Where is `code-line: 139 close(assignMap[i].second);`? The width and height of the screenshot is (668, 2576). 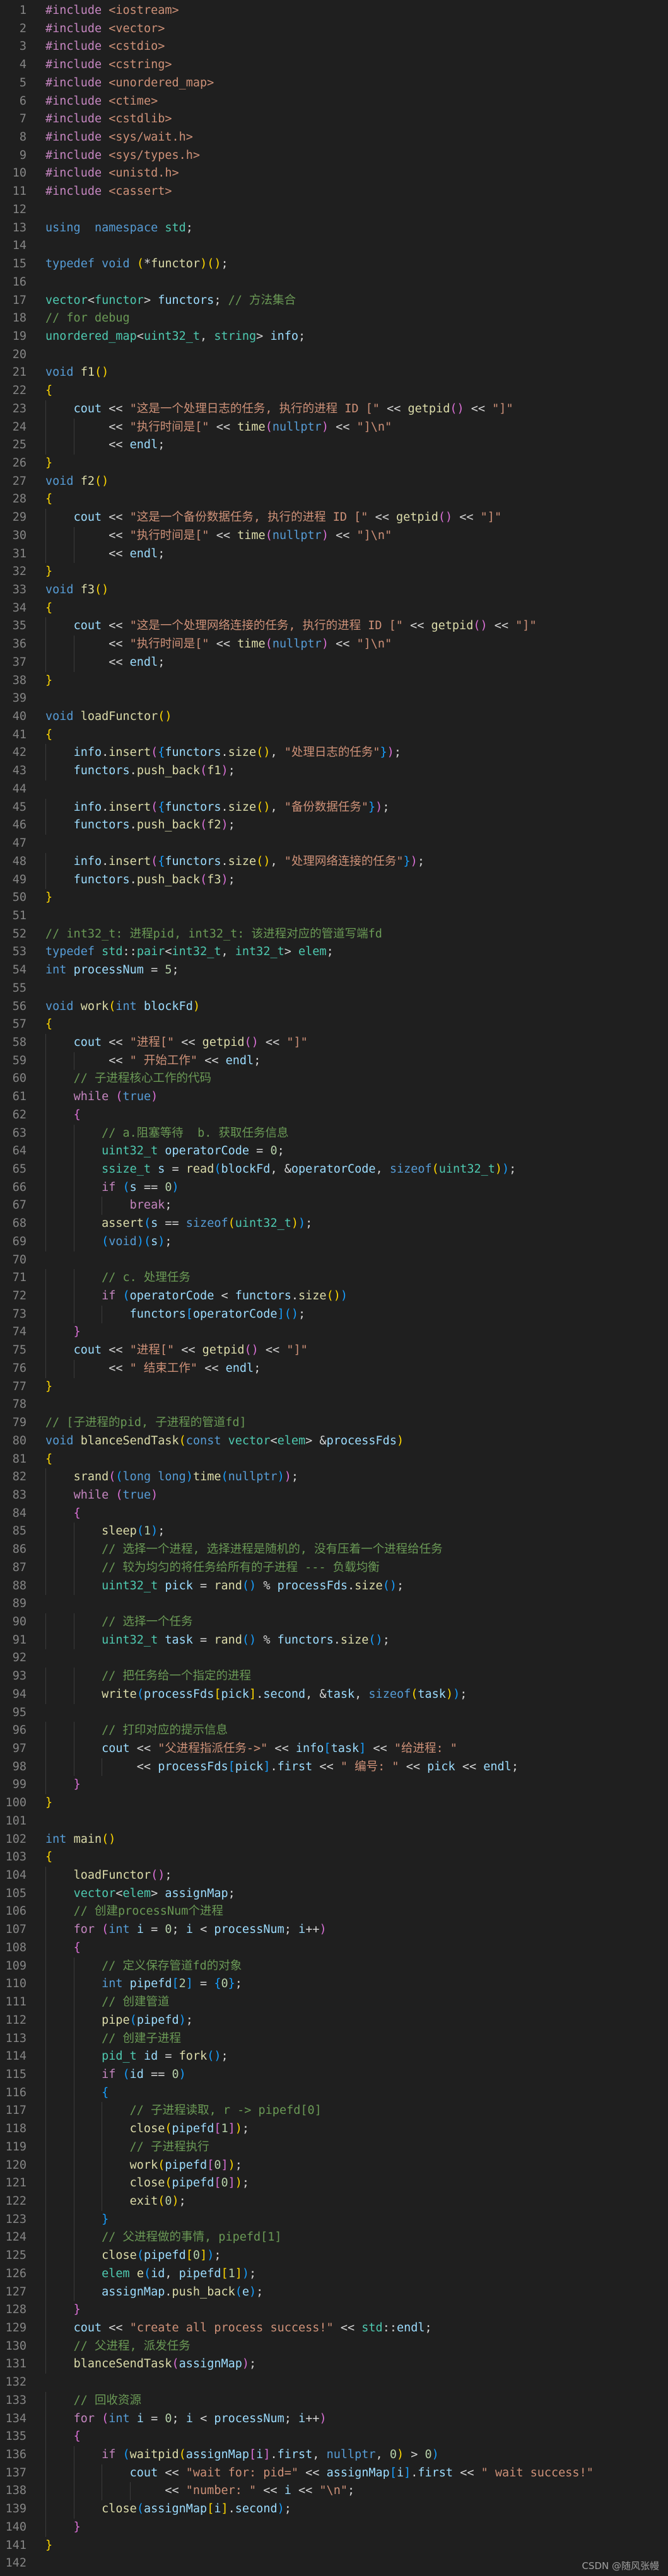
code-line: 139 close(assignMap[i].second); is located at coordinates (334, 2510).